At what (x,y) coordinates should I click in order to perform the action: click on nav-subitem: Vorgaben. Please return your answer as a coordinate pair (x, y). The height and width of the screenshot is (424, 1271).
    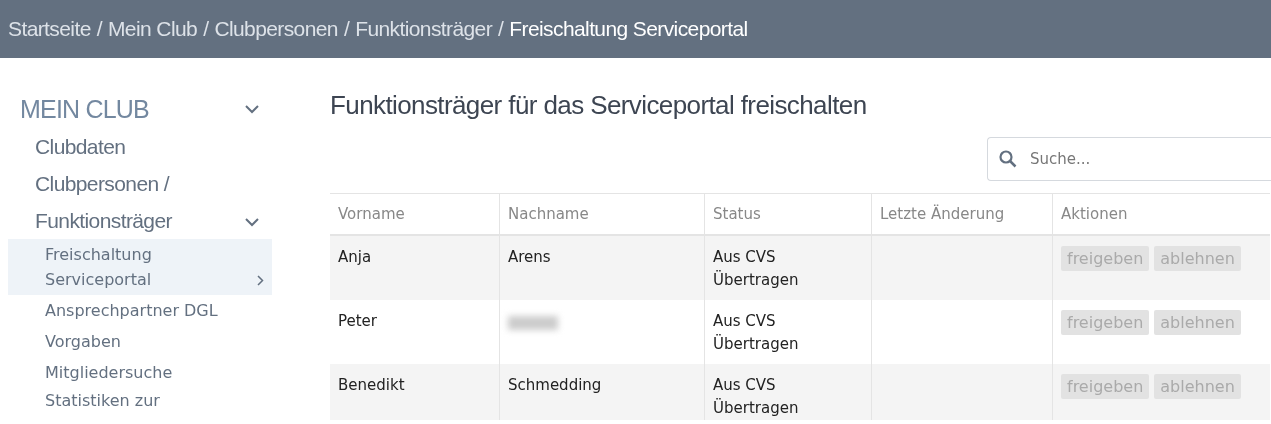
    Looking at the image, I should click on (140, 341).